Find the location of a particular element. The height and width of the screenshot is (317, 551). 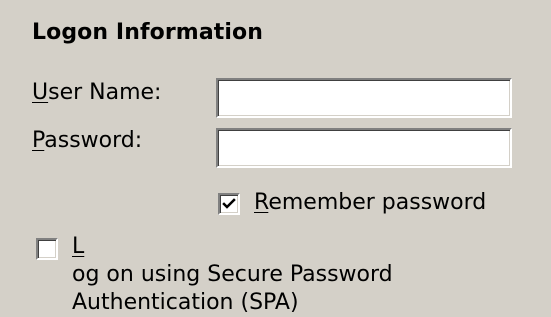

user-name-label: User Name: is located at coordinates (96, 93).